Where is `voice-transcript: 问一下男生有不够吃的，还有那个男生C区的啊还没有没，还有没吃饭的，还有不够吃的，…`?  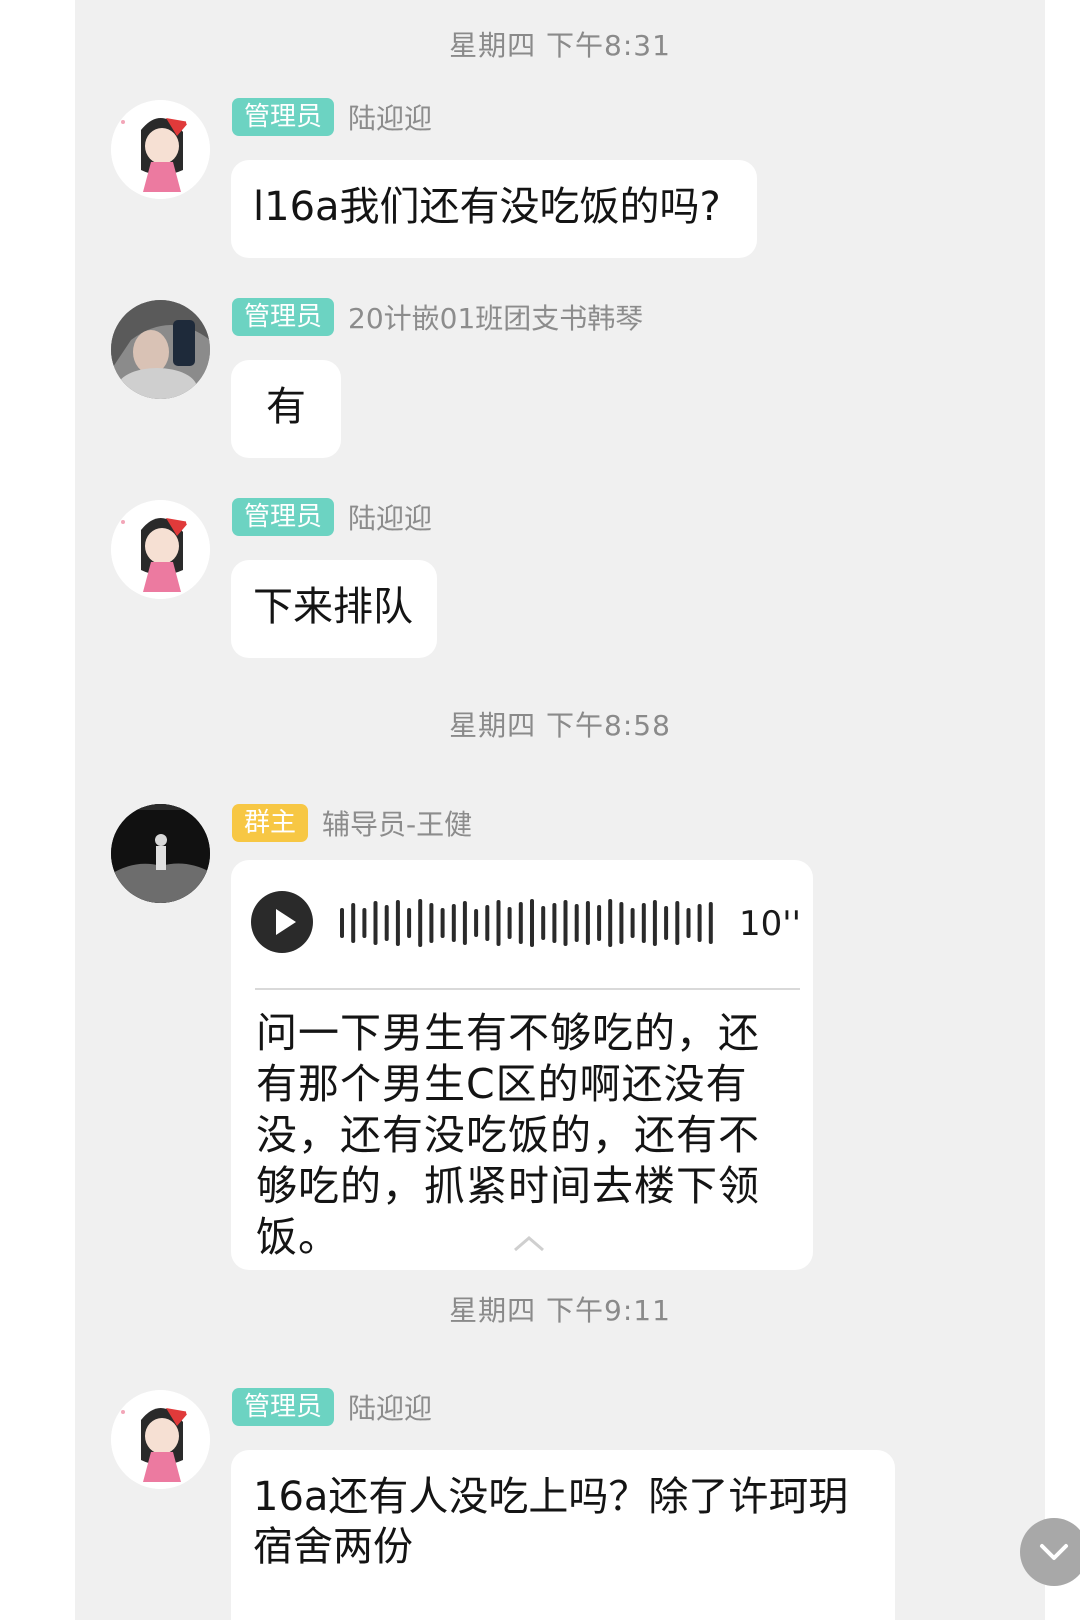 voice-transcript: 问一下男生有不够吃的，还有那个男生C区的啊还没有没，还有没吃饭的，还有不够吃的，… is located at coordinates (508, 1135).